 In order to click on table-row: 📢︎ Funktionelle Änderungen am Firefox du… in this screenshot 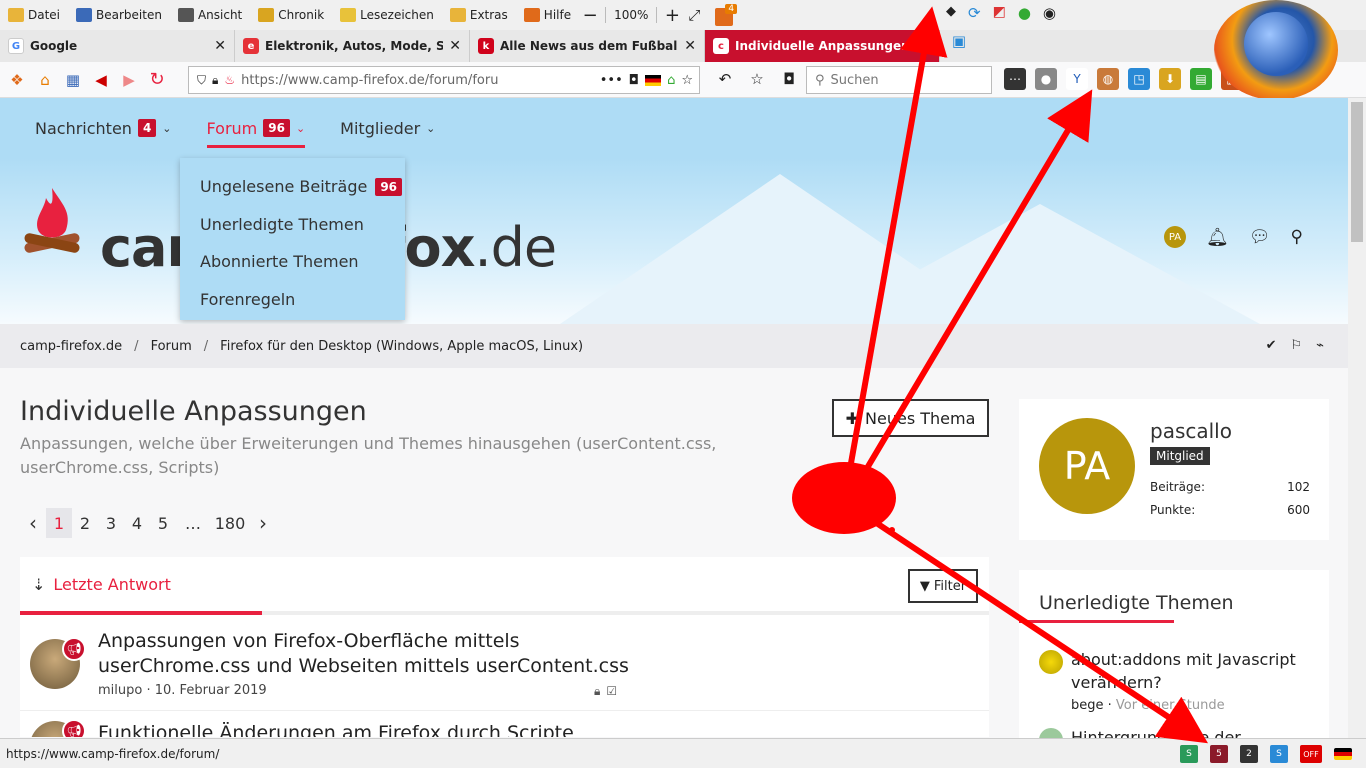, I will do `click(504, 724)`.